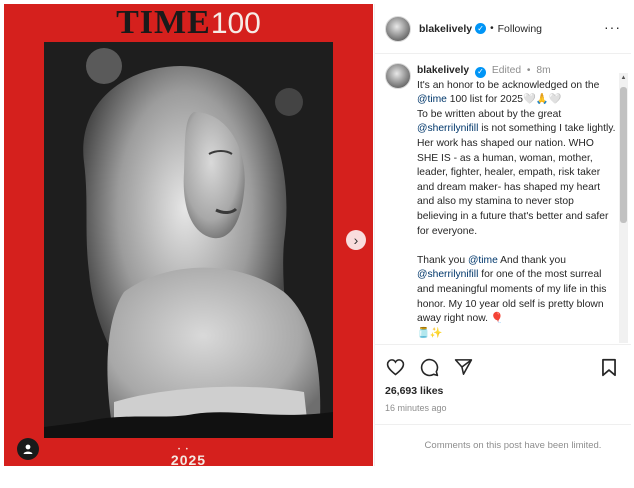 Image resolution: width=634 pixels, height=488 pixels. What do you see at coordinates (188, 459) in the screenshot?
I see `magazine-year: 2025` at bounding box center [188, 459].